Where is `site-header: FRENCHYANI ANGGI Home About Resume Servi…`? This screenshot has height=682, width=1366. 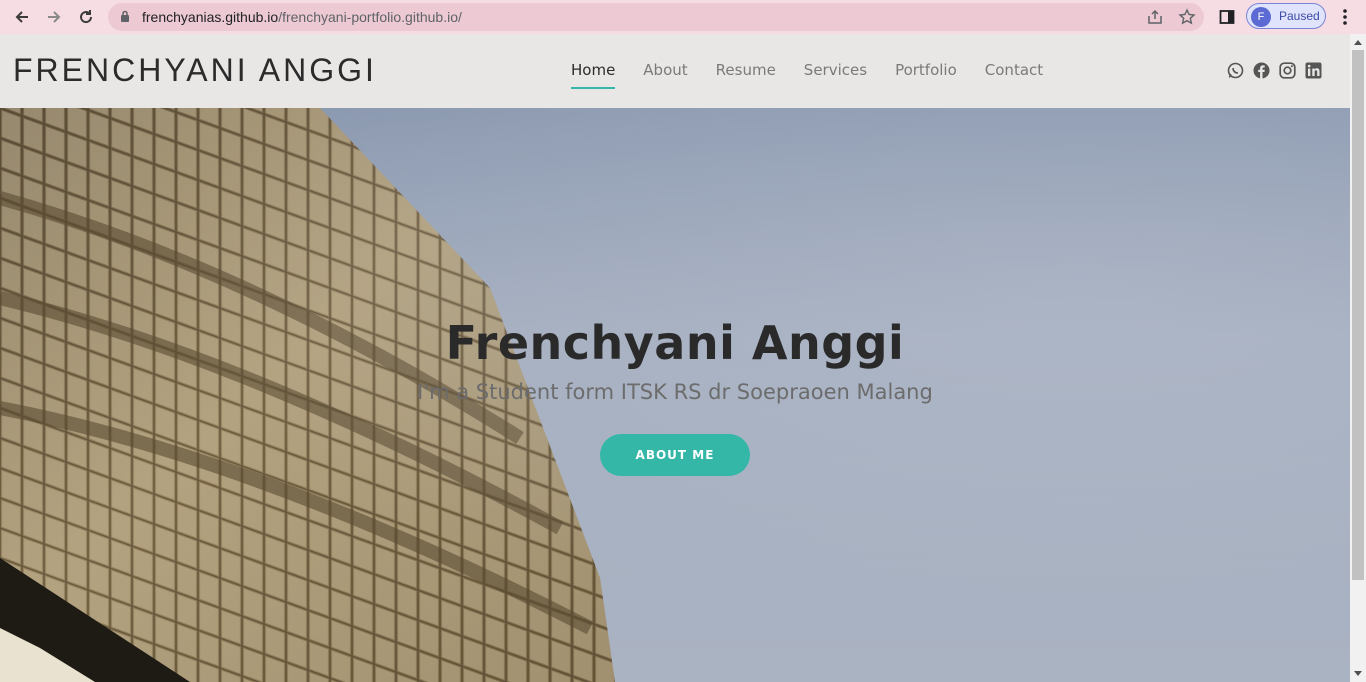
site-header: FRENCHYANI ANGGI Home About Resume Servi… is located at coordinates (675, 71).